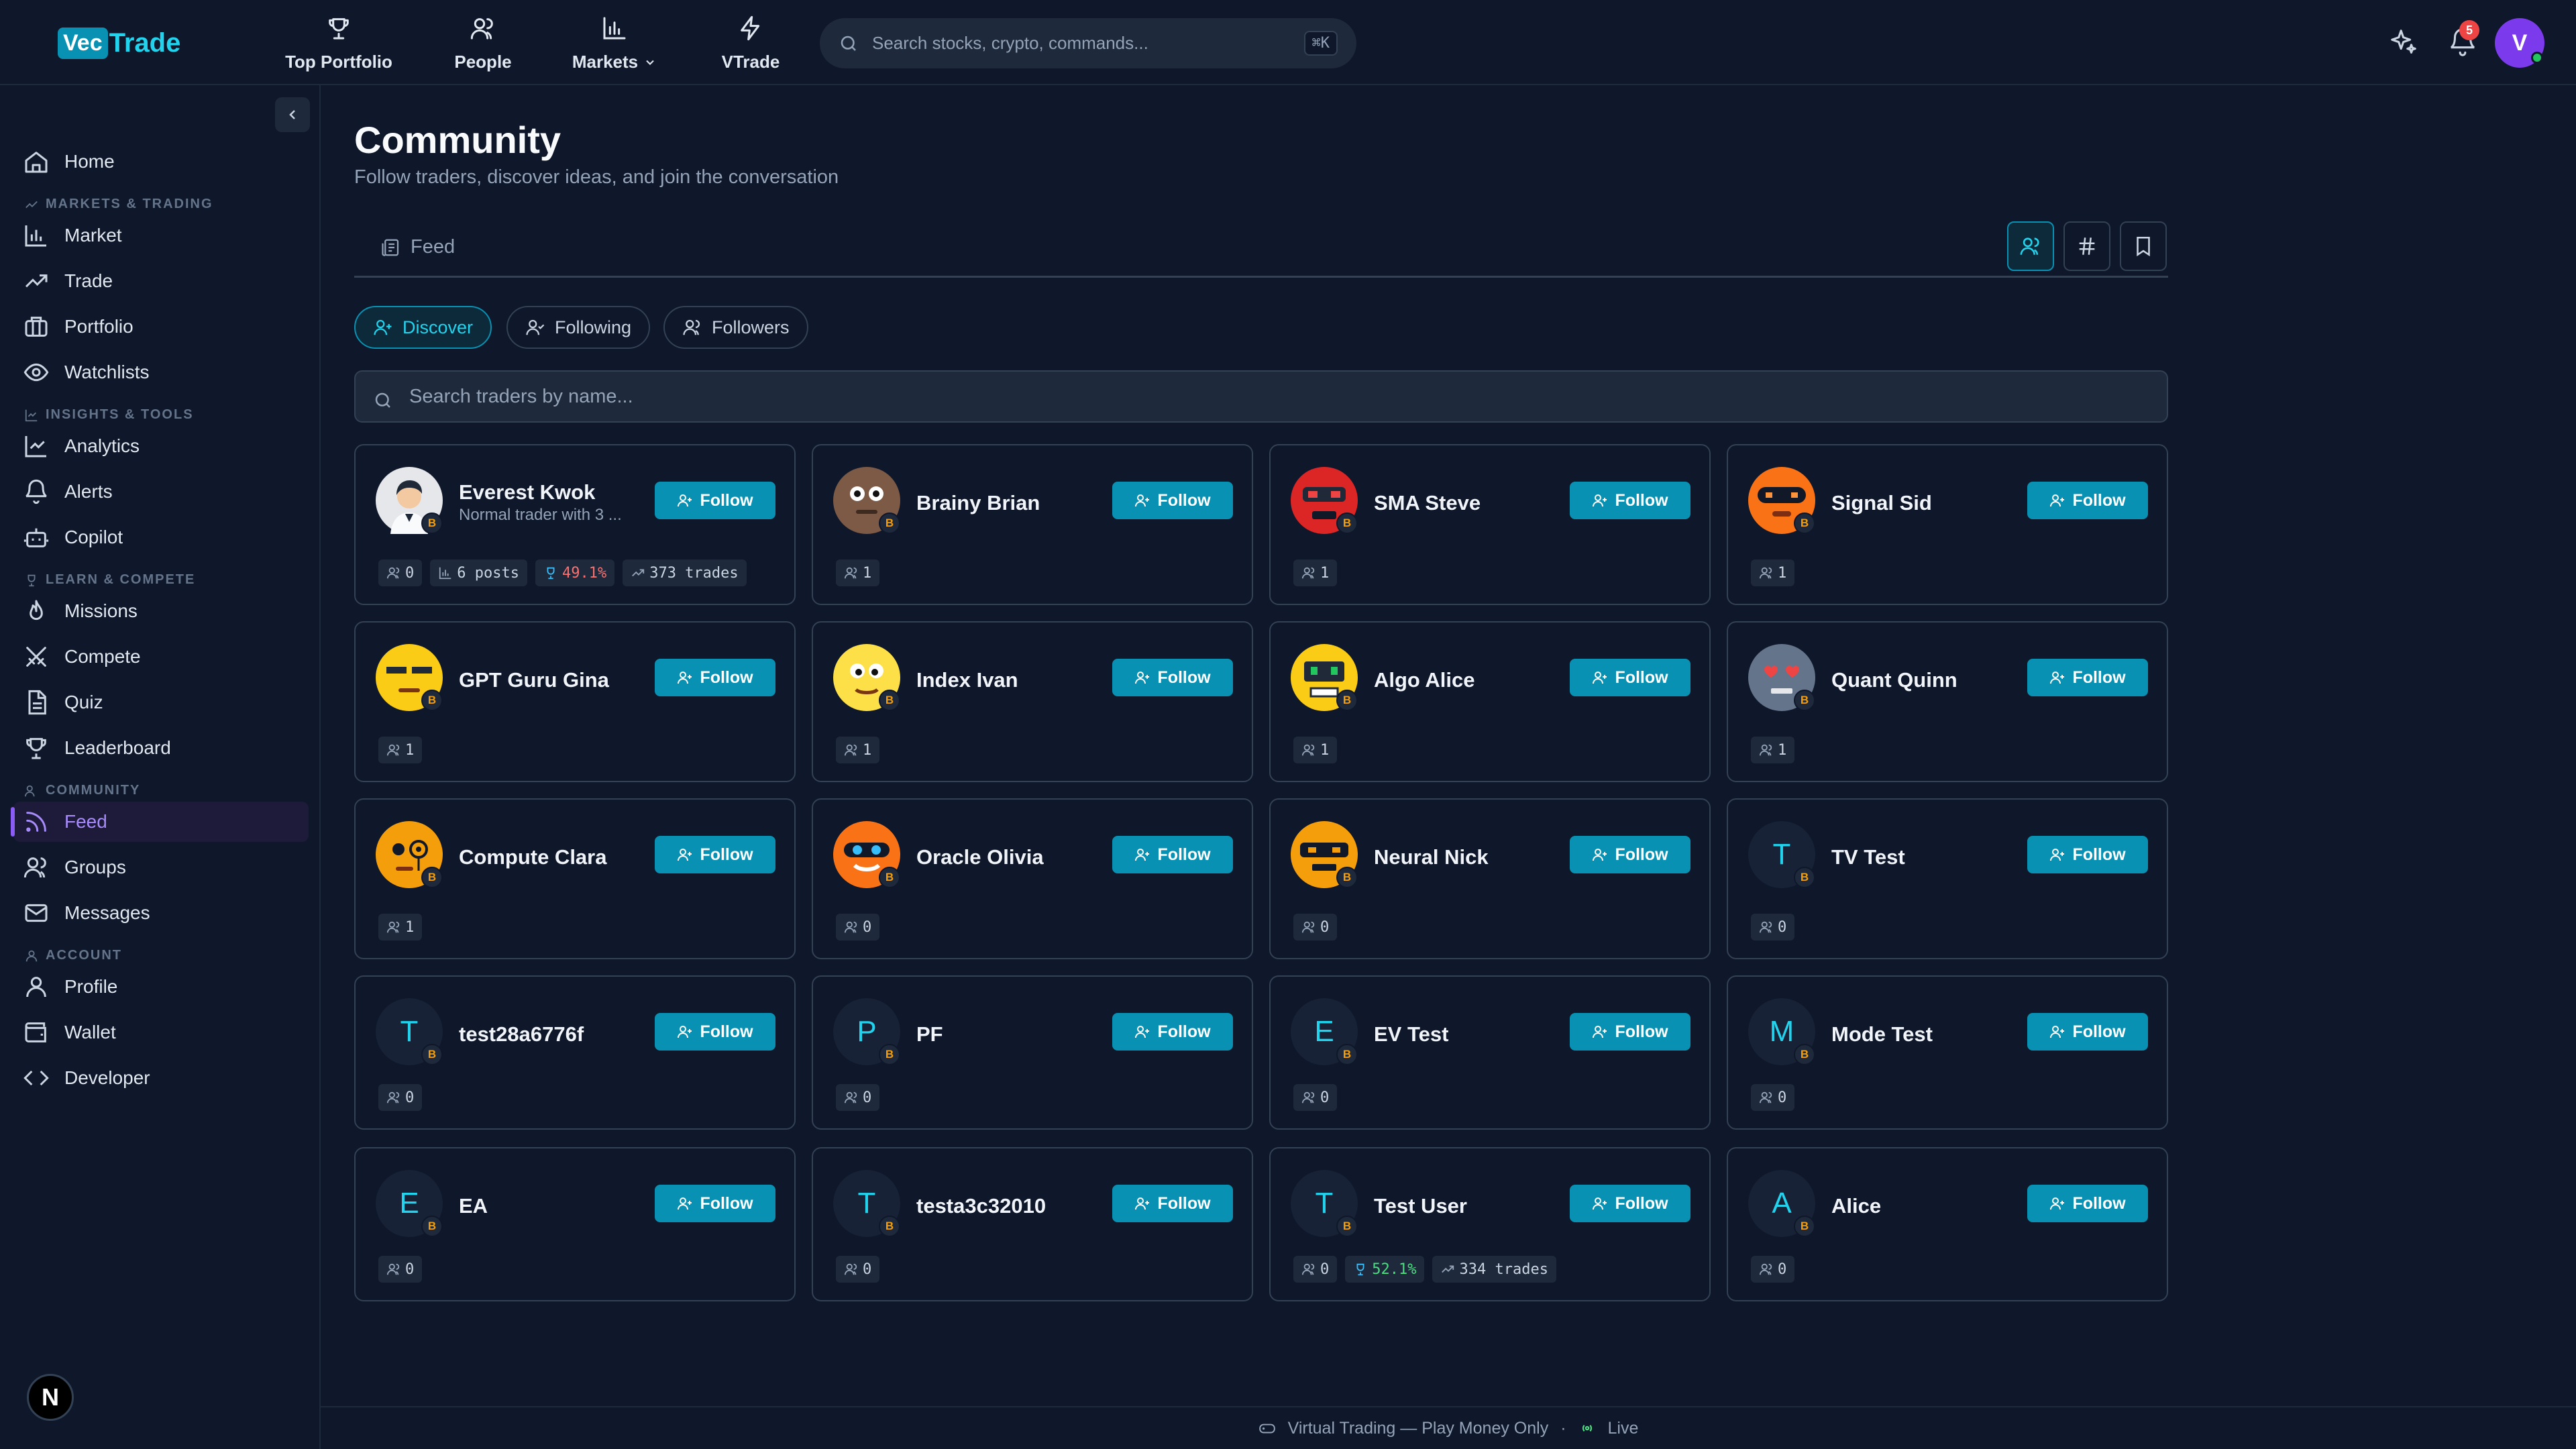 This screenshot has height=1449, width=2576. I want to click on trader-card: E B EA Follow 0, so click(575, 1224).